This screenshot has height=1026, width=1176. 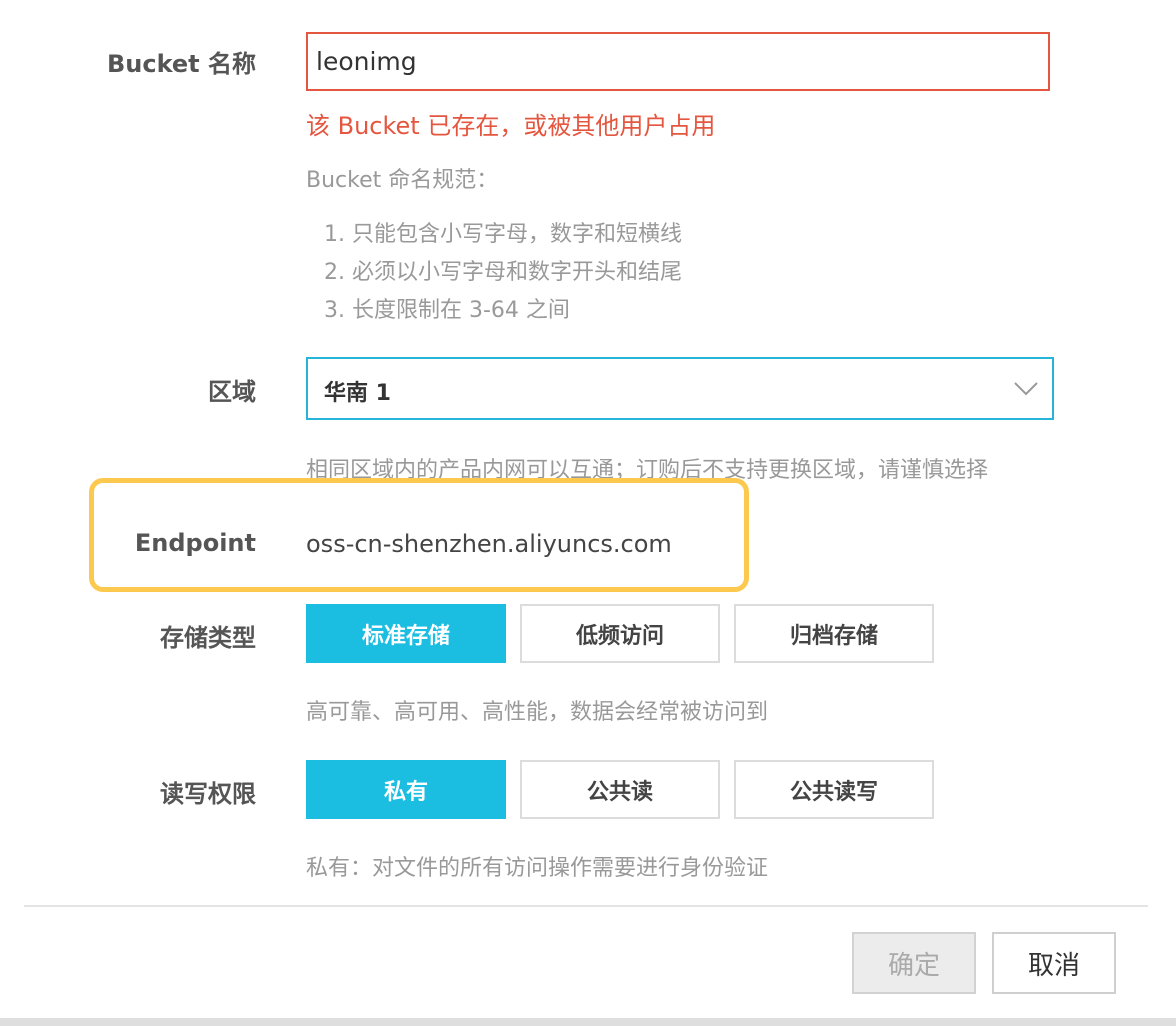 I want to click on region-select: 华南 1, so click(x=680, y=388).